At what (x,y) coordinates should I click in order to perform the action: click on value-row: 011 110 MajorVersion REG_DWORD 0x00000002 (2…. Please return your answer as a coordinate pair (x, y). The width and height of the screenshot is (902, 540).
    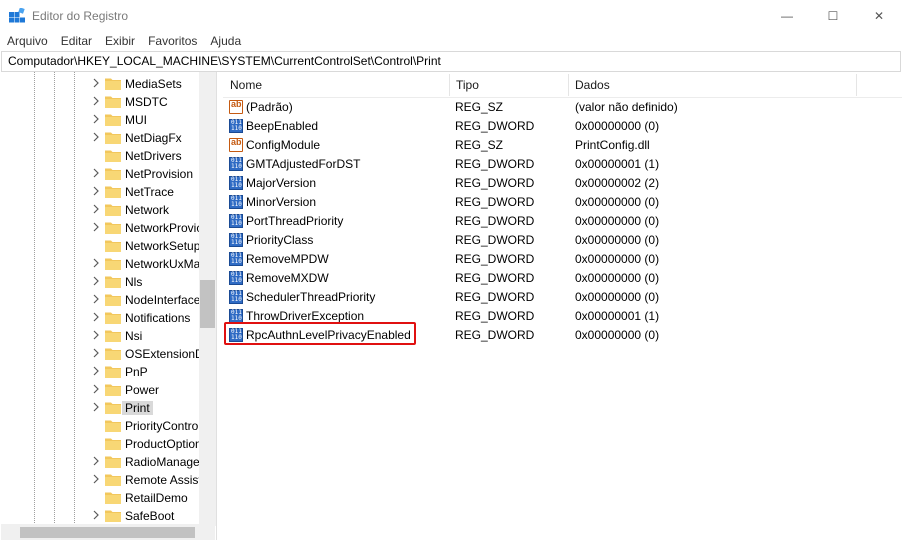
    Looking at the image, I should click on (562, 183).